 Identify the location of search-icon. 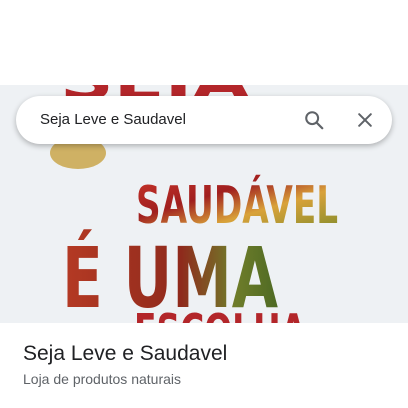
(314, 120).